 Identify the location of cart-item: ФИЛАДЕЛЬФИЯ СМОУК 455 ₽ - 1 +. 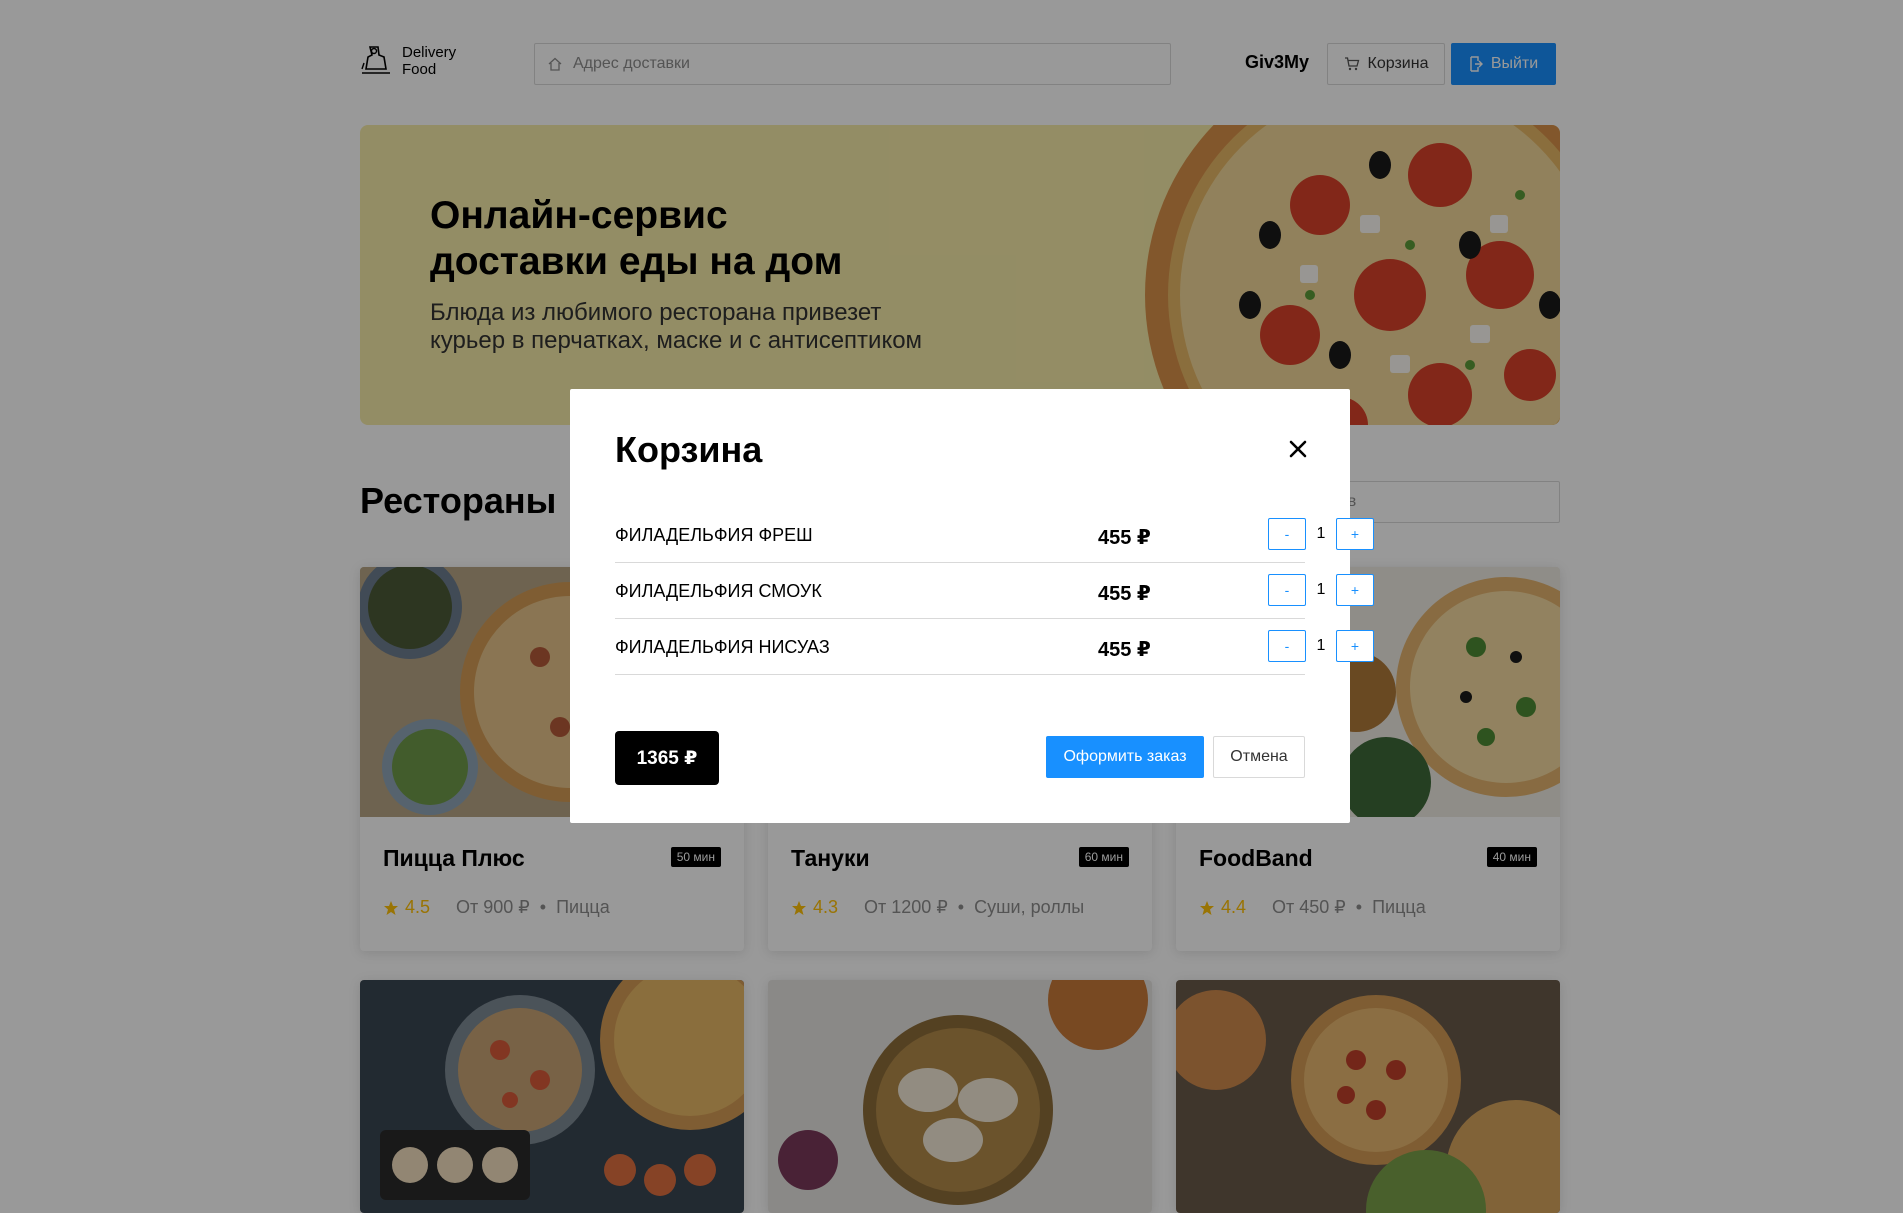
(994, 591).